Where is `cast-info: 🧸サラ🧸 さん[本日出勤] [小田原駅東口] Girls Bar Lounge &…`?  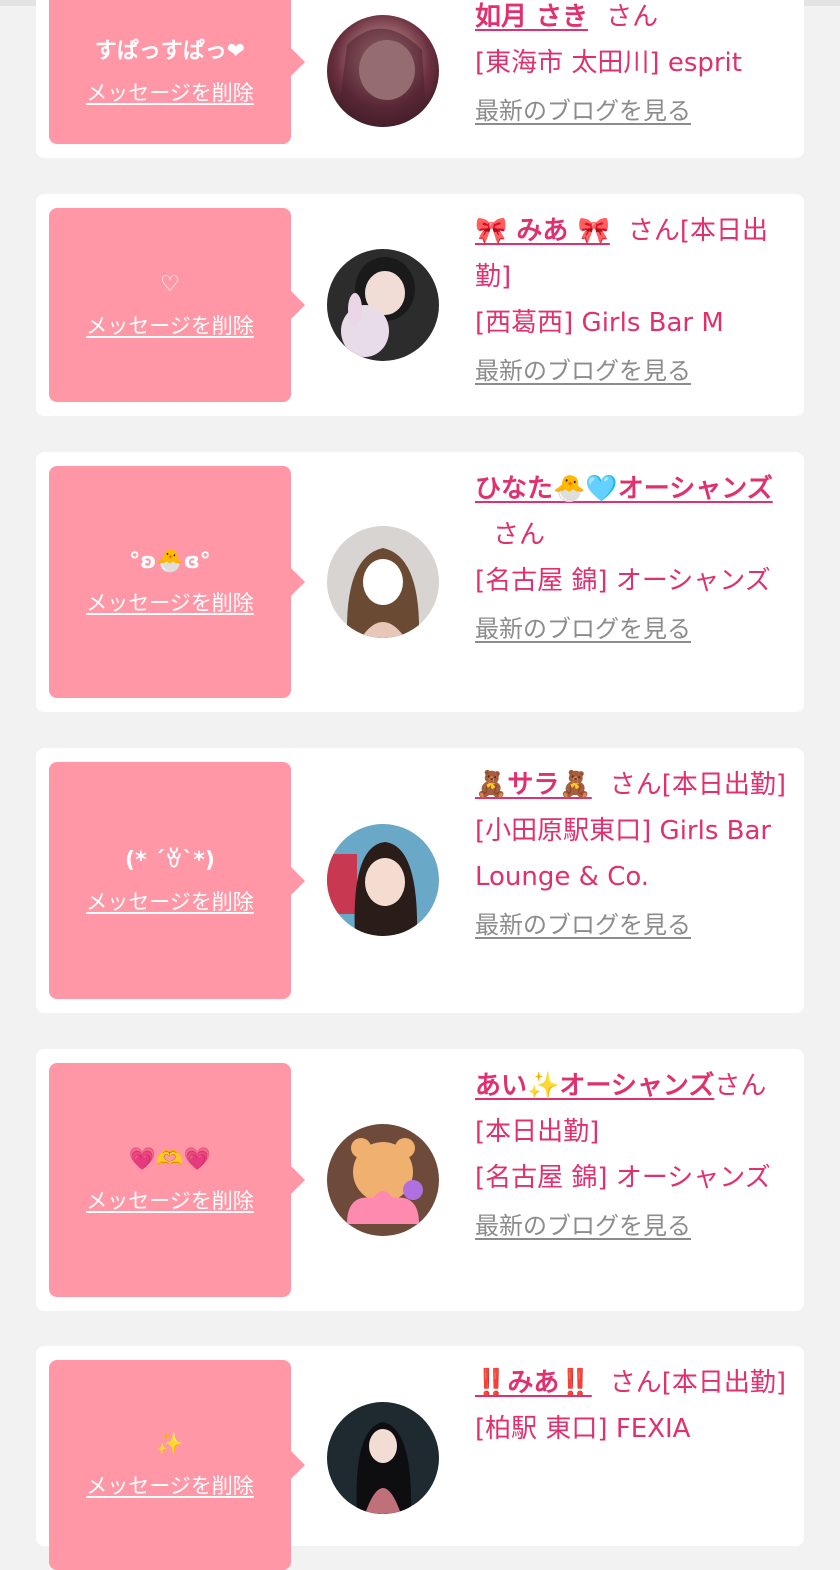
cast-info: 🧸サラ🧸 さん[本日出勤] [小田原駅東口] Girls Bar Lounge &… is located at coordinates (635, 852).